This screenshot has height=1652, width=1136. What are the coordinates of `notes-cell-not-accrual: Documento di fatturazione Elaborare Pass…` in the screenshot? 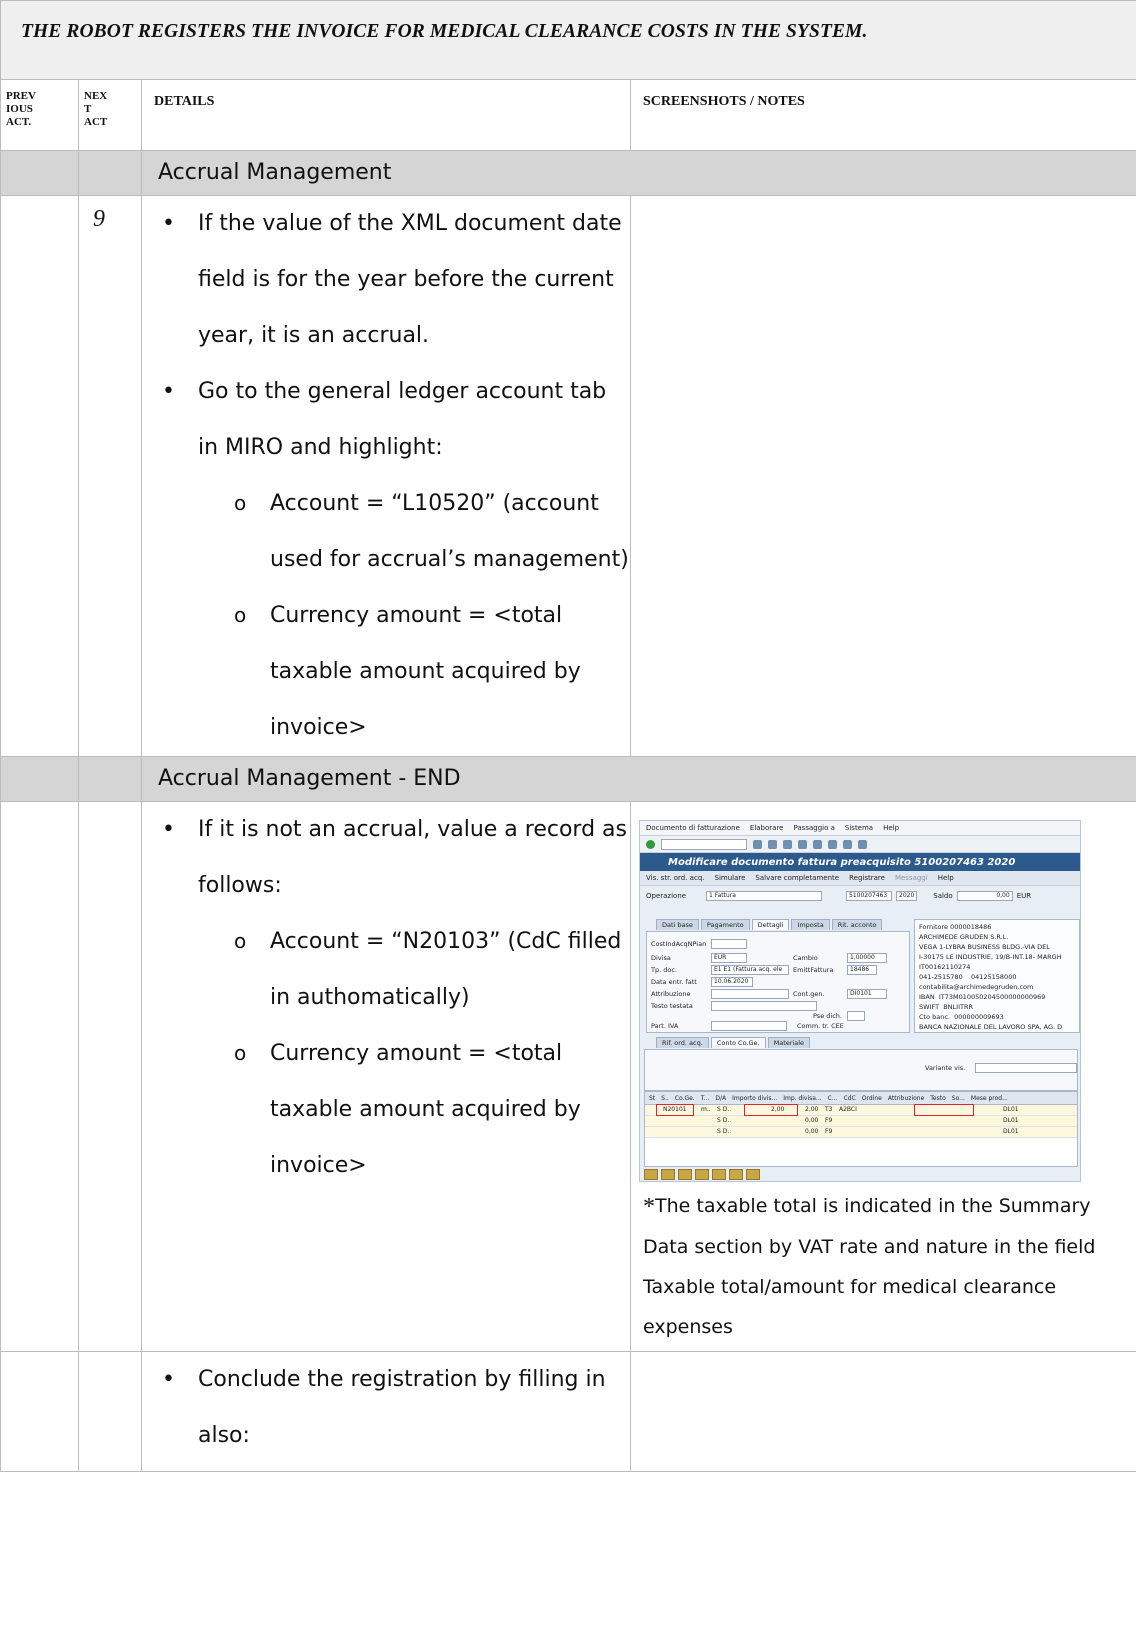 It's located at (882, 1076).